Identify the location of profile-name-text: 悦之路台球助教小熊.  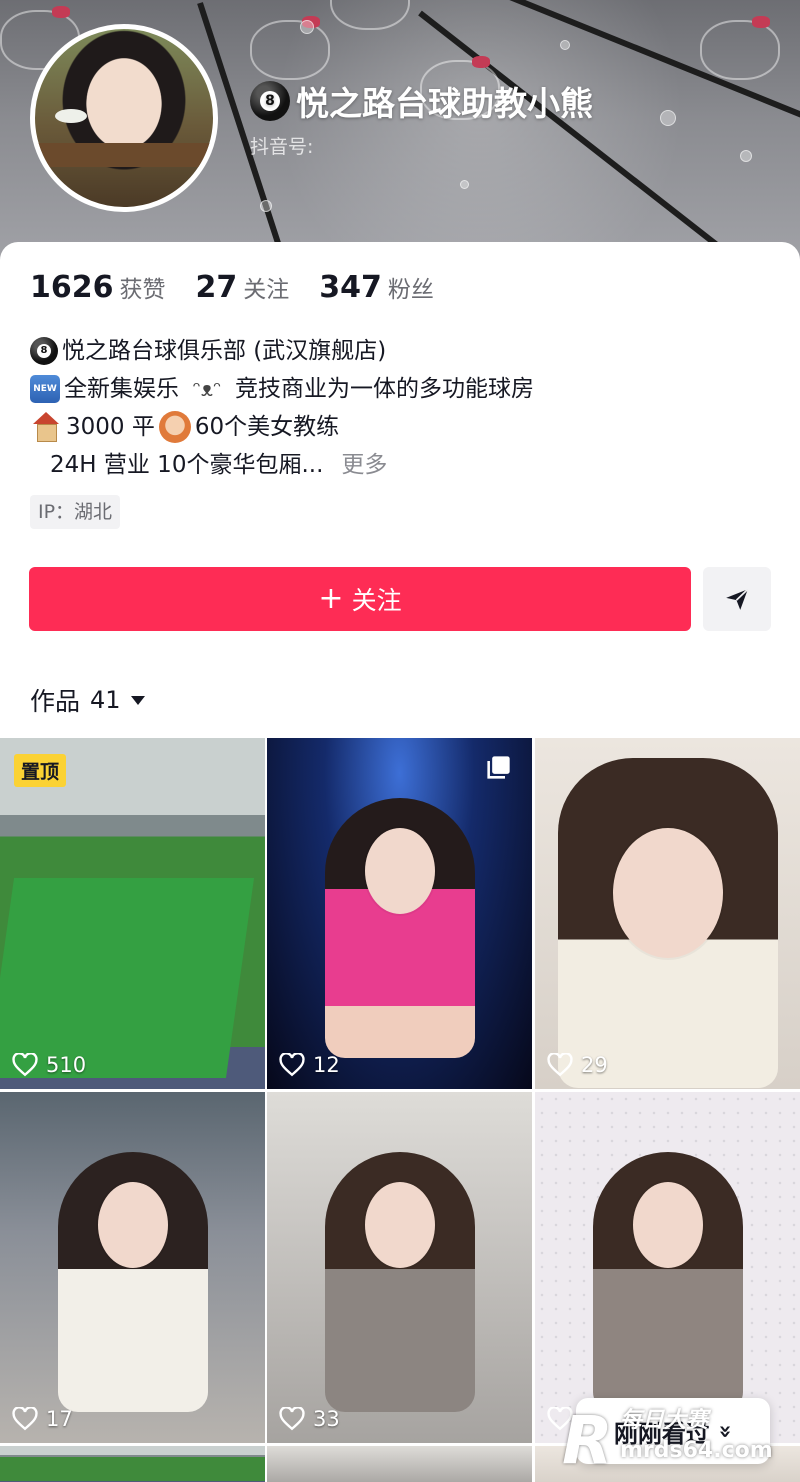
(444, 103).